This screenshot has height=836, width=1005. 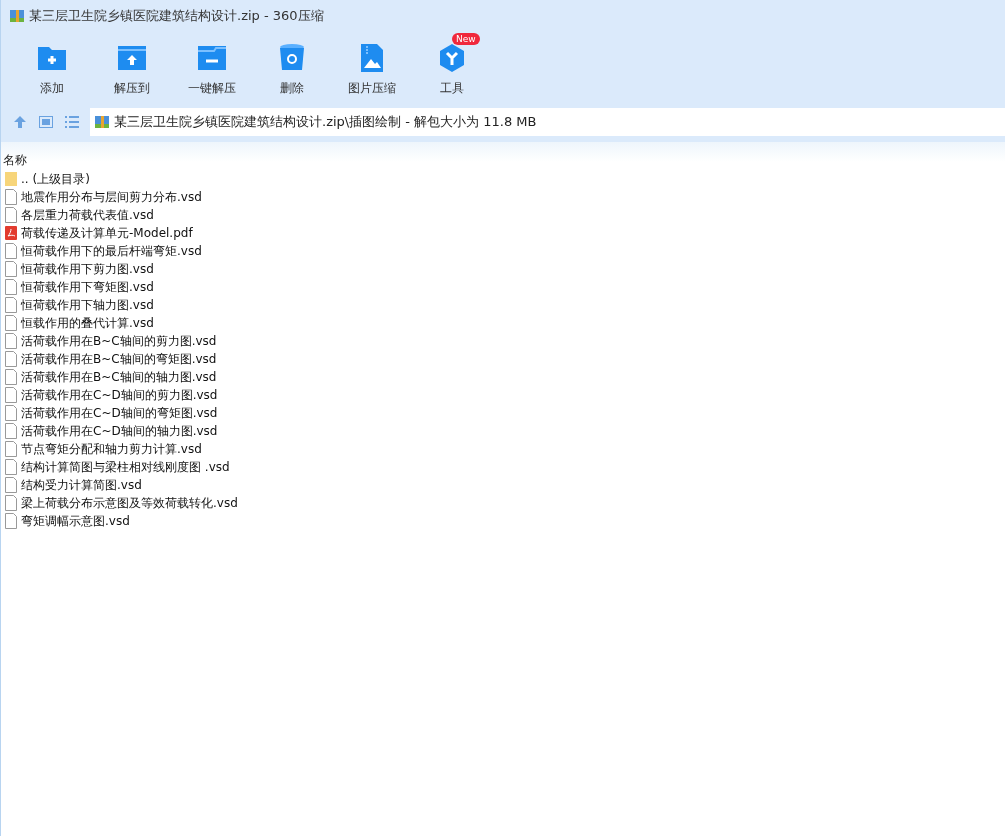 I want to click on toolbar-button: 图片压缩, so click(x=372, y=68).